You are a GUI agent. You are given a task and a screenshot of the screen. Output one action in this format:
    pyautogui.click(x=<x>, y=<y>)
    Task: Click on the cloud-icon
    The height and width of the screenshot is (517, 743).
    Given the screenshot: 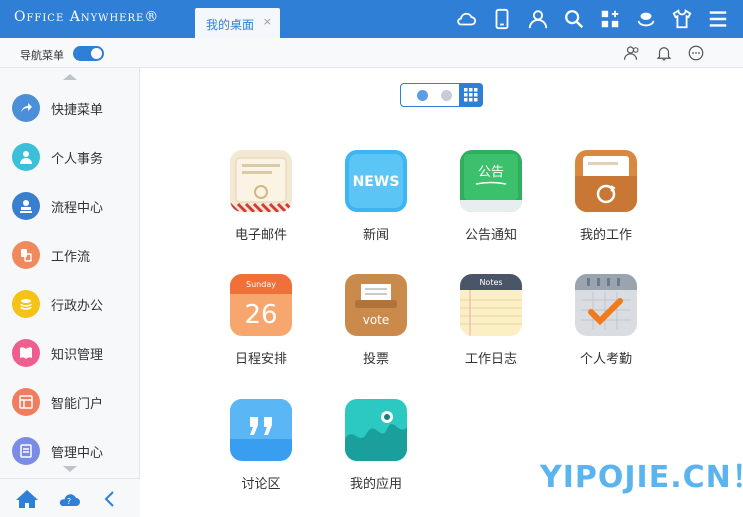 What is the action you would take?
    pyautogui.click(x=466, y=19)
    